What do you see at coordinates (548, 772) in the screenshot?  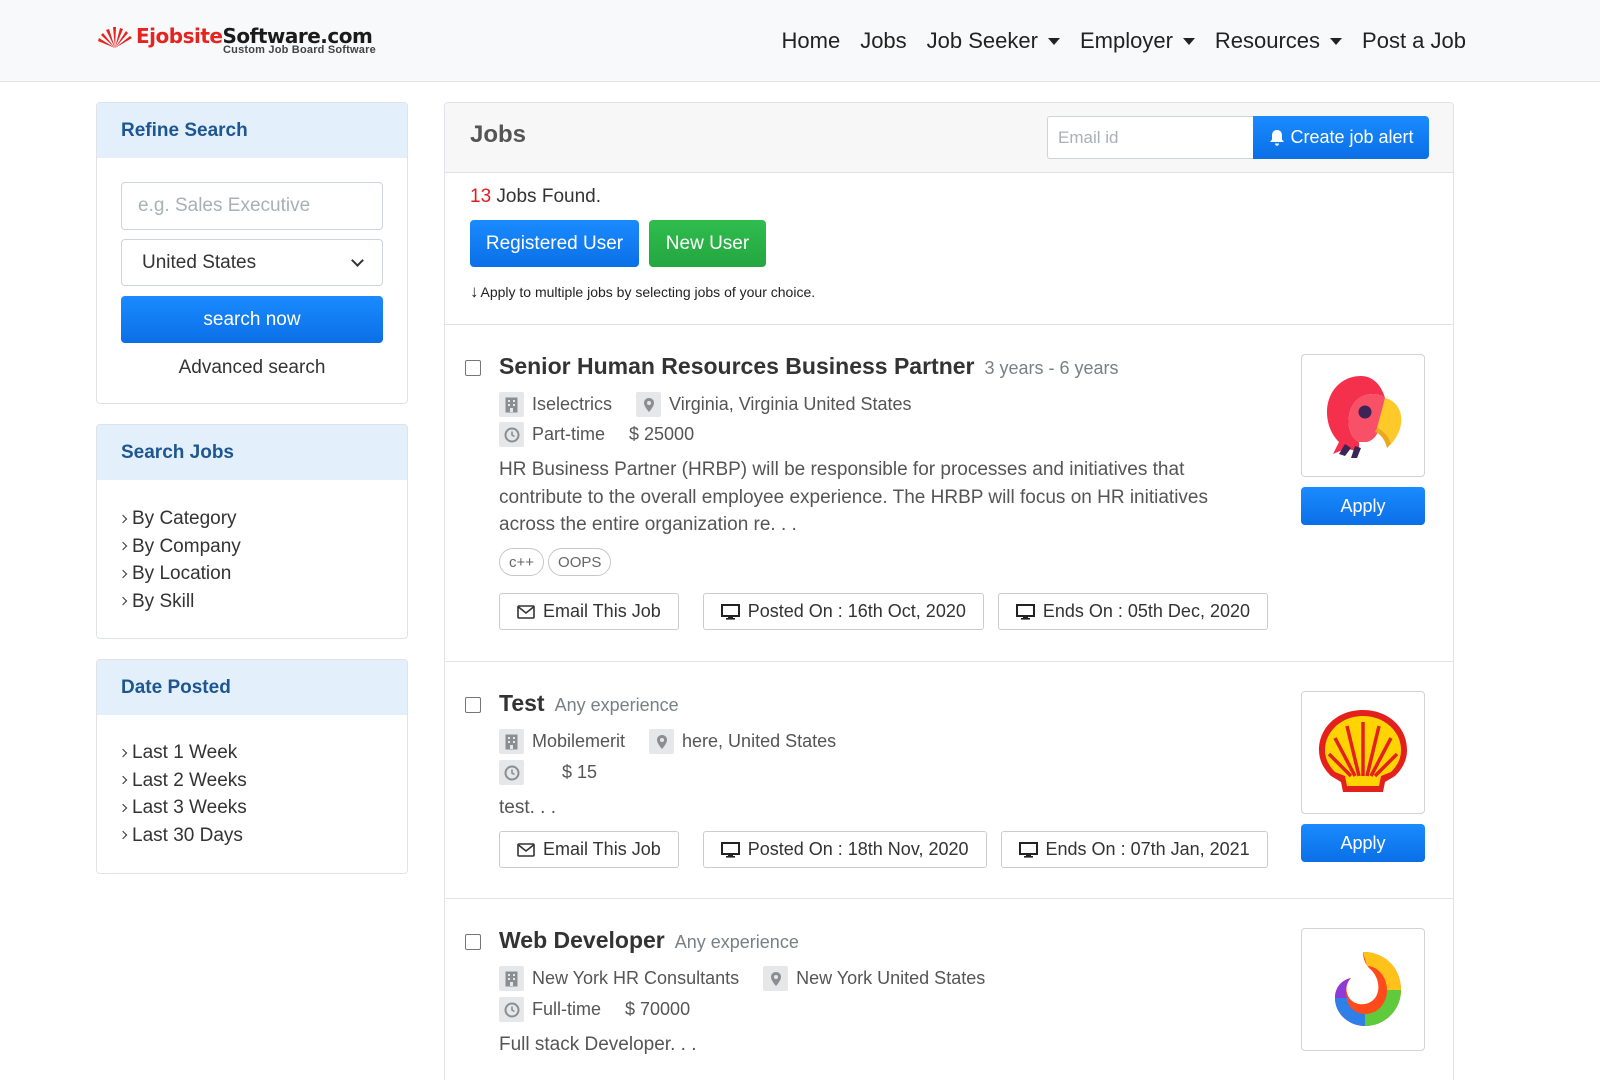 I see `job-meta-row: $ 15` at bounding box center [548, 772].